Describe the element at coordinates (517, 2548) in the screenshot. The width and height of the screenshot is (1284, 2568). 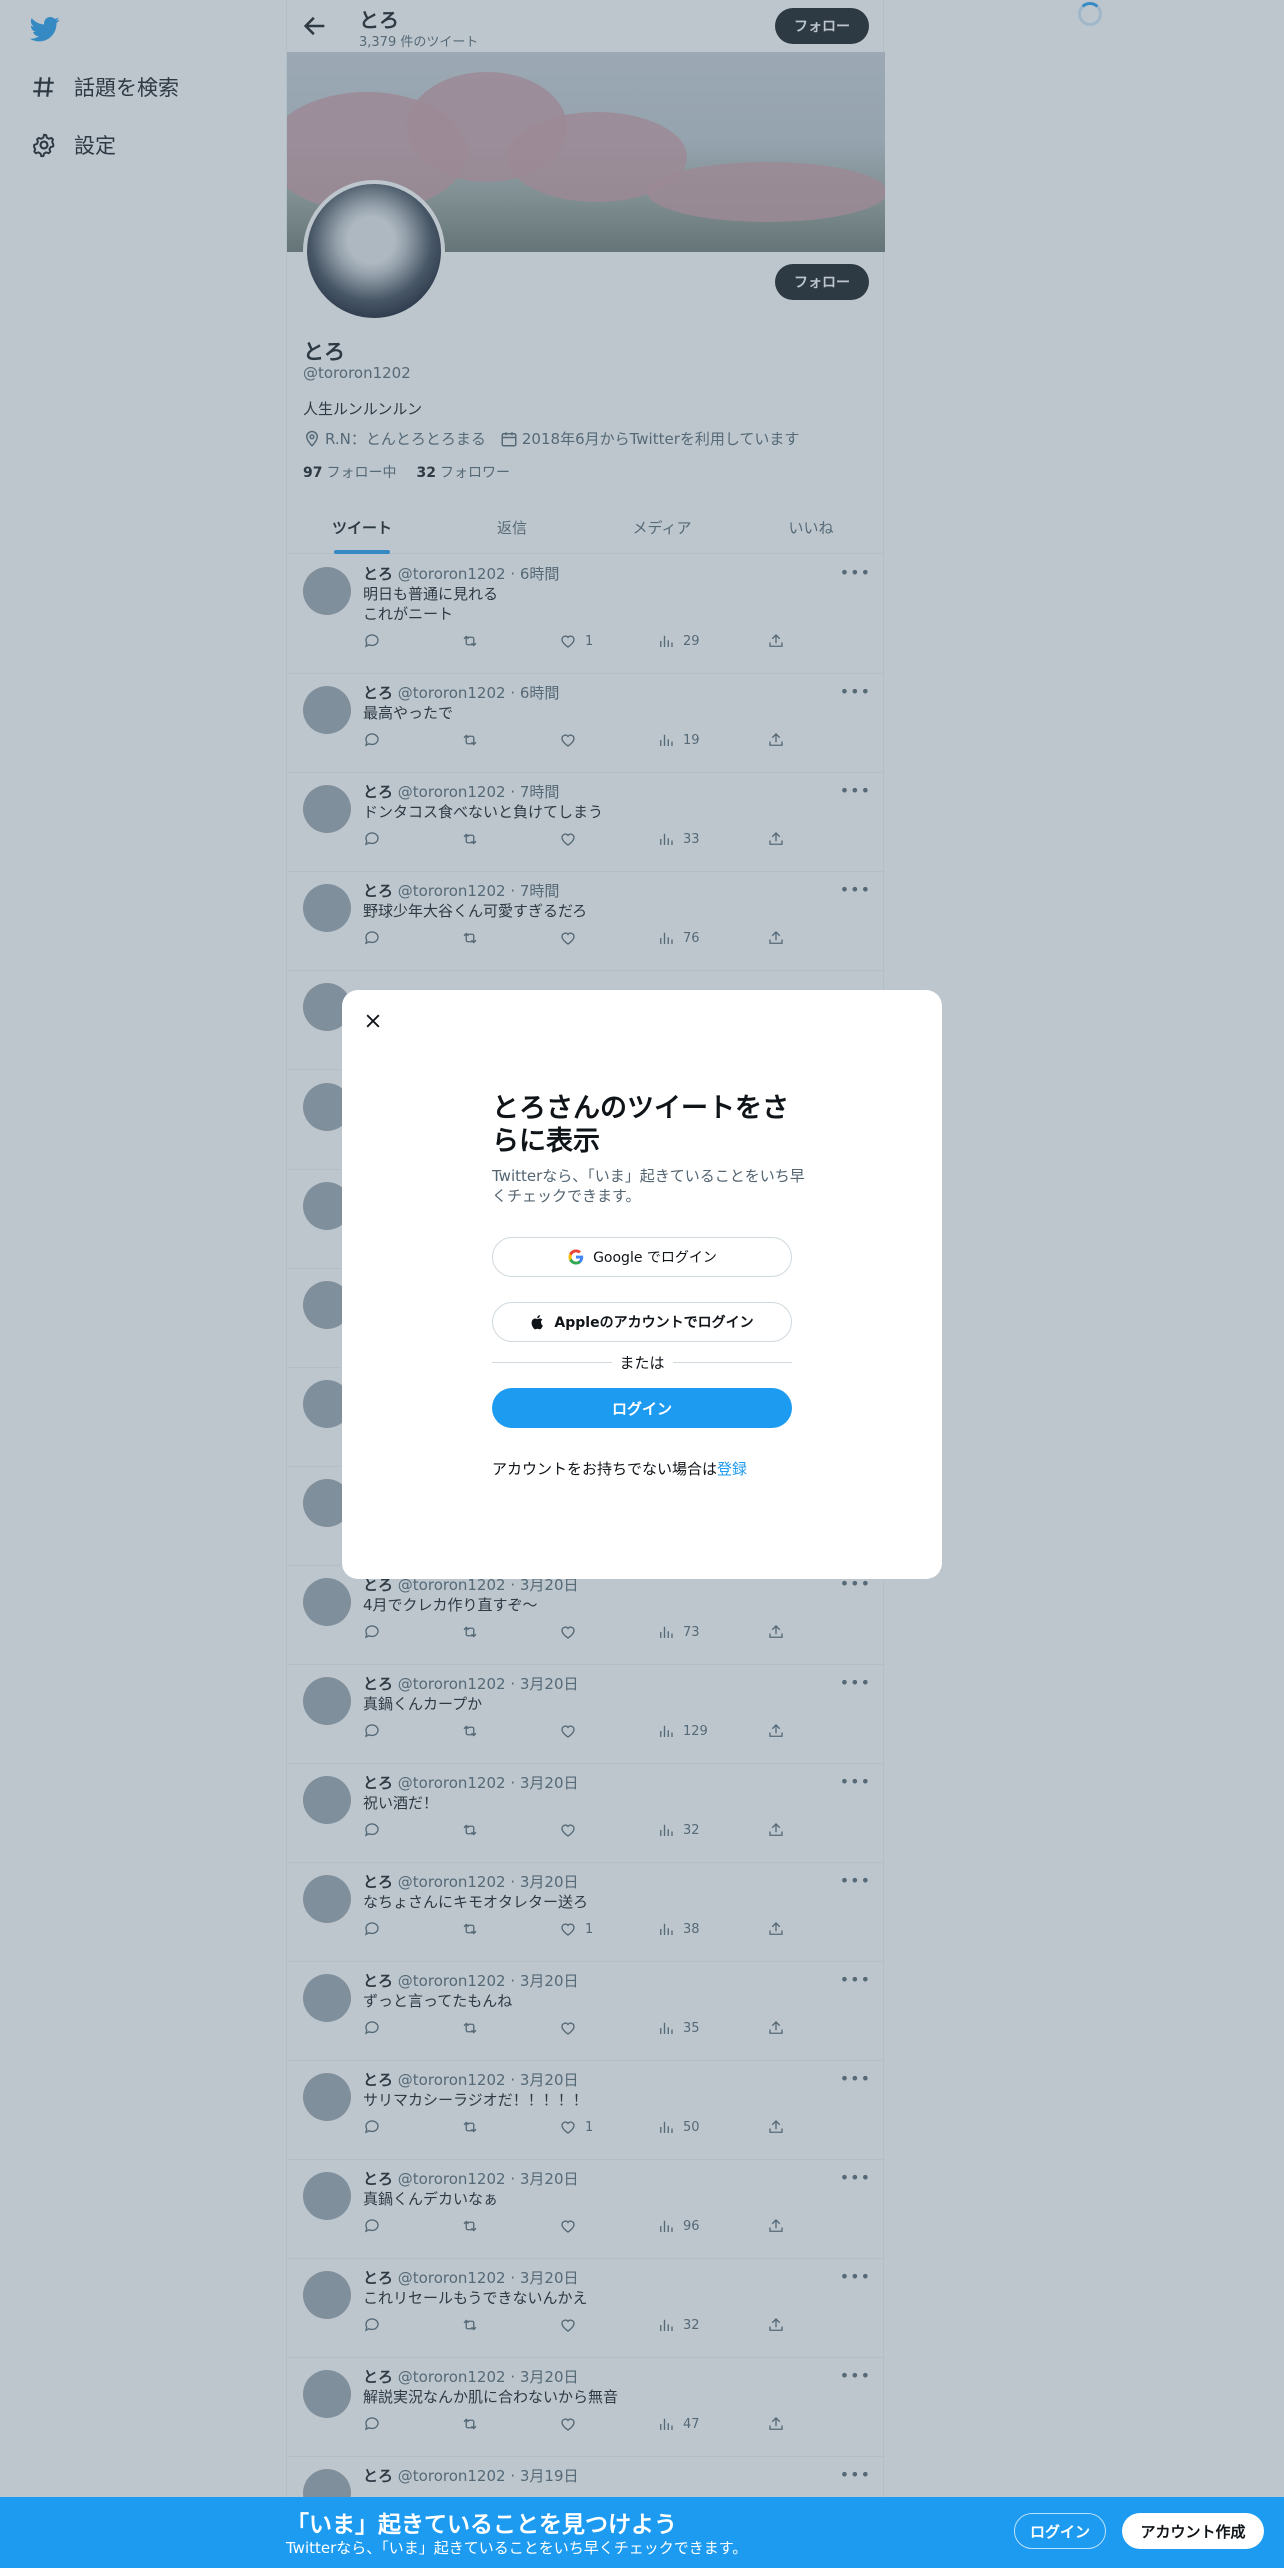
I see `bottom-bar-subtitle: Twitterなら、「いま」起きていることをいち早くチェックできます。` at that location.